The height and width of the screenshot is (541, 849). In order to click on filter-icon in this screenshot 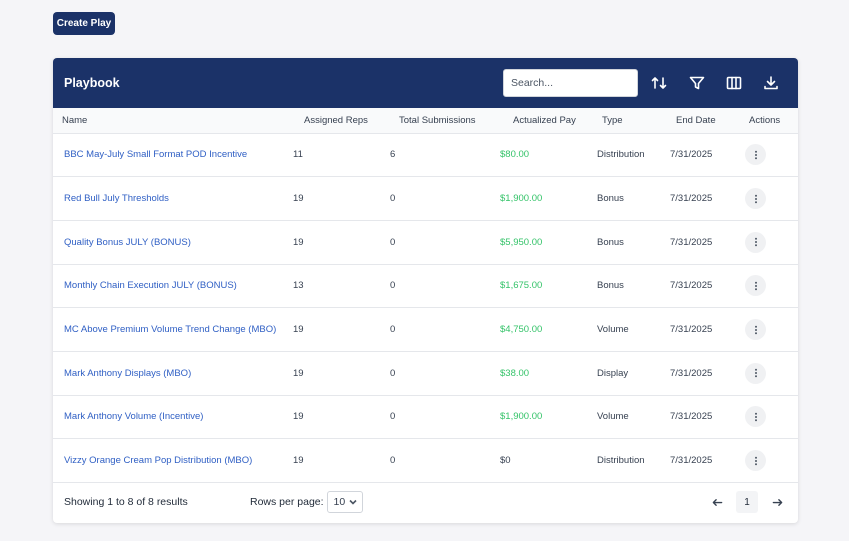, I will do `click(697, 83)`.